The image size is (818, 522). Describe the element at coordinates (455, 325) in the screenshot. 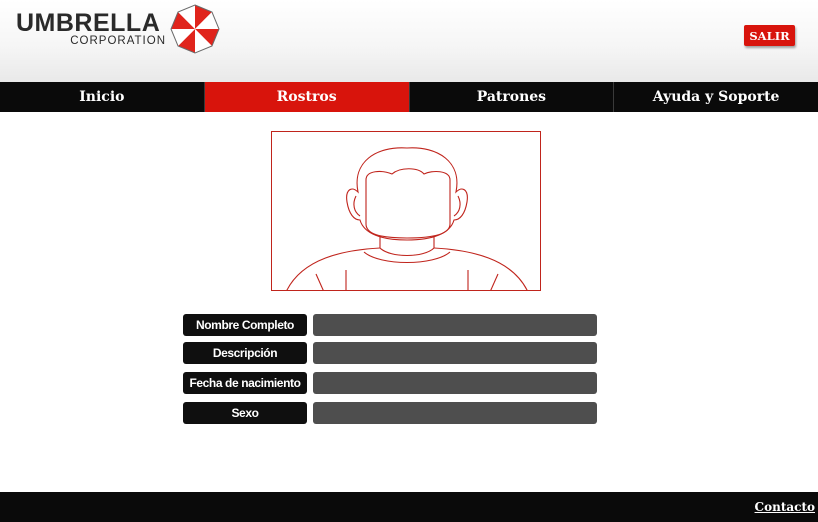

I see `field-nombre-completo` at that location.